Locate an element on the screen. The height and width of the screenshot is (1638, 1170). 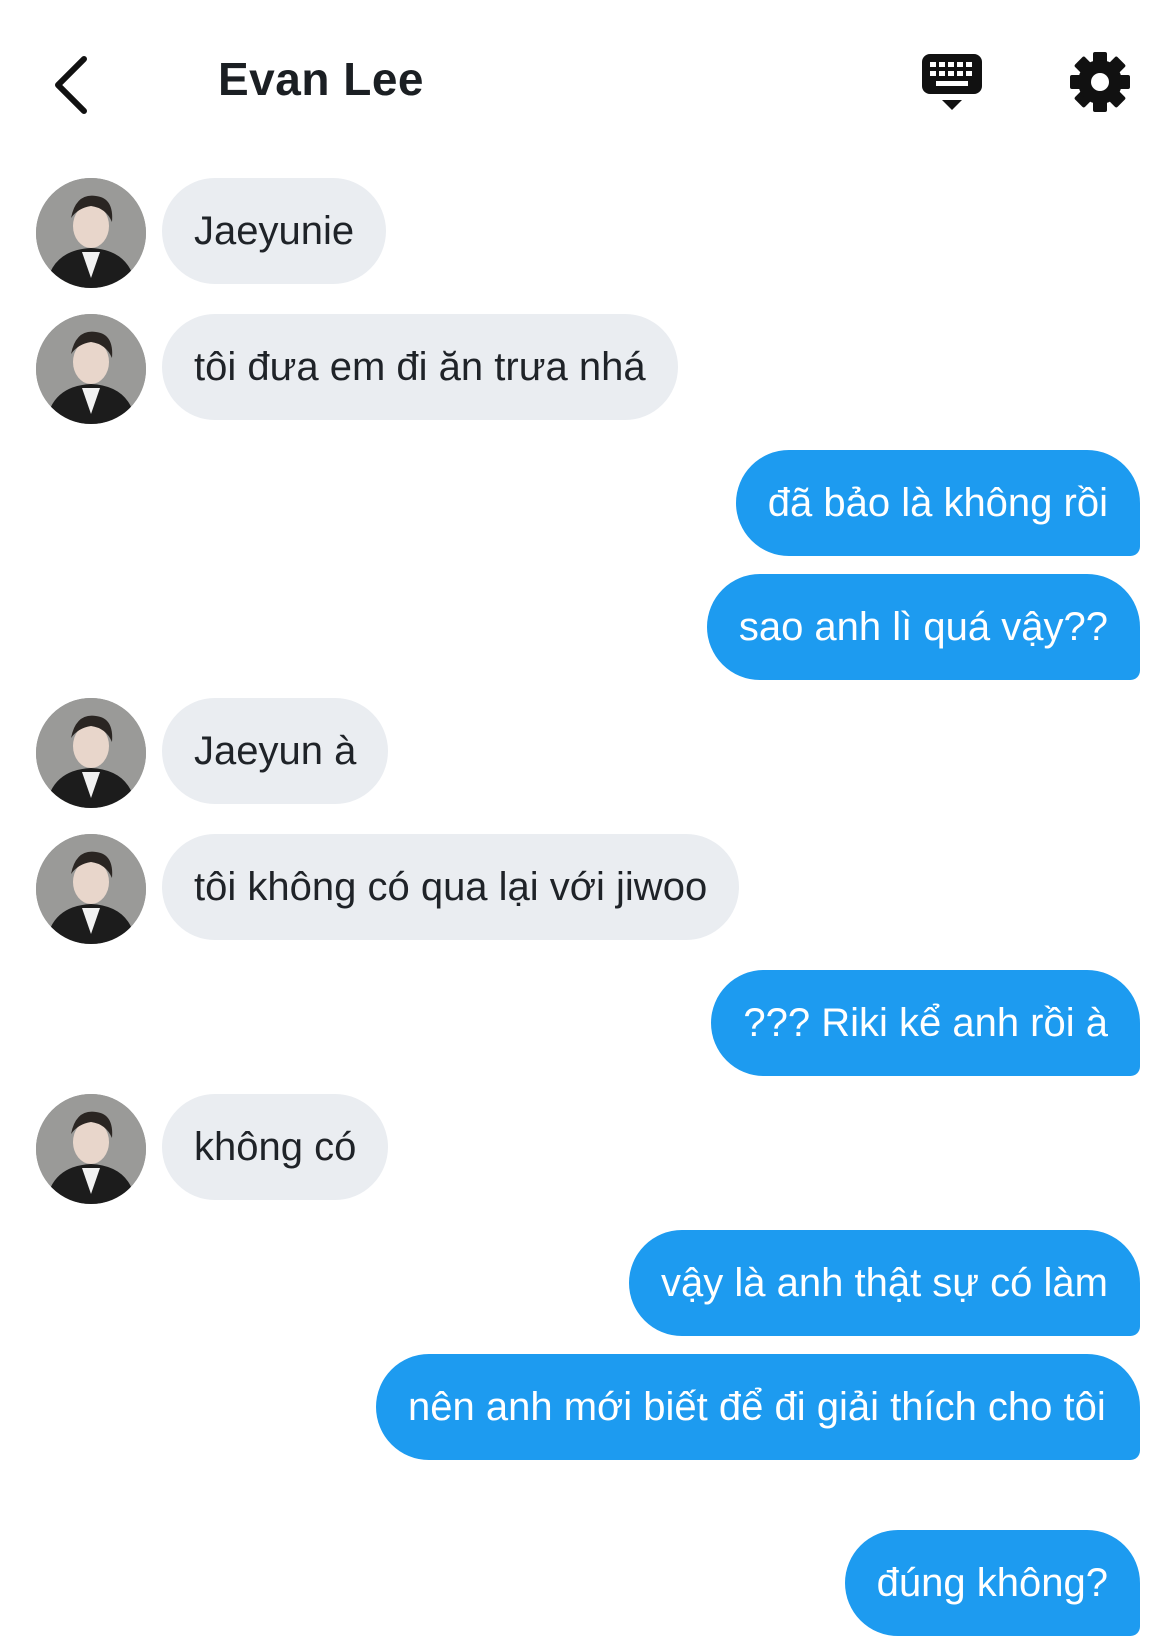
message-bubble-outgoing: vậy là anh thật sự có làm is located at coordinates (884, 1283).